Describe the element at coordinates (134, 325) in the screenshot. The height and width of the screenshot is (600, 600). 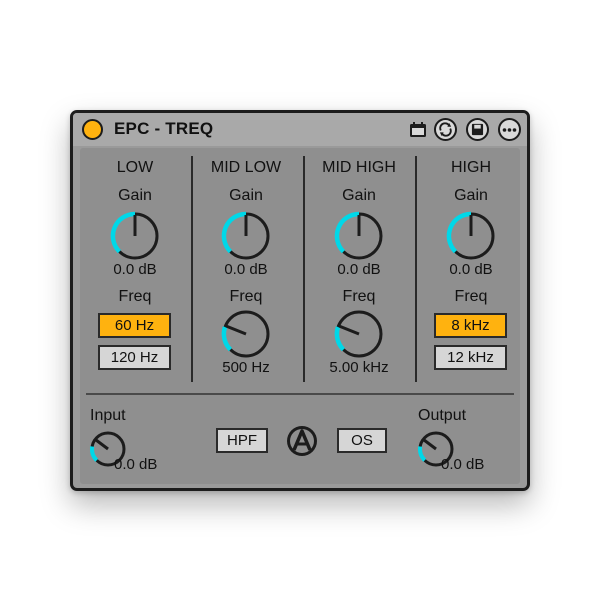
I see `freq-option-60hz: 60 Hz` at that location.